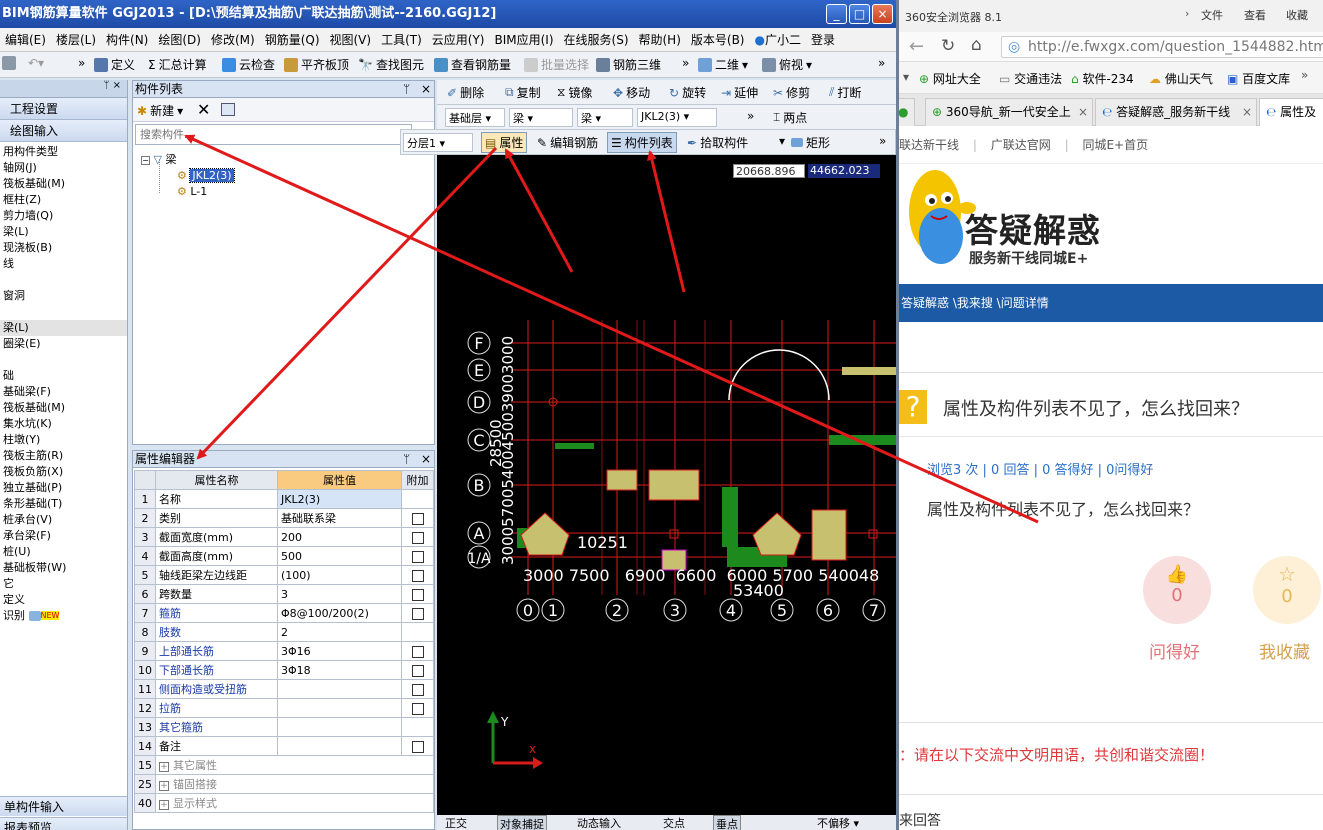 This screenshot has height=830, width=1323. Describe the element at coordinates (63, 600) in the screenshot. I see `nav-item-custom: 定义` at that location.